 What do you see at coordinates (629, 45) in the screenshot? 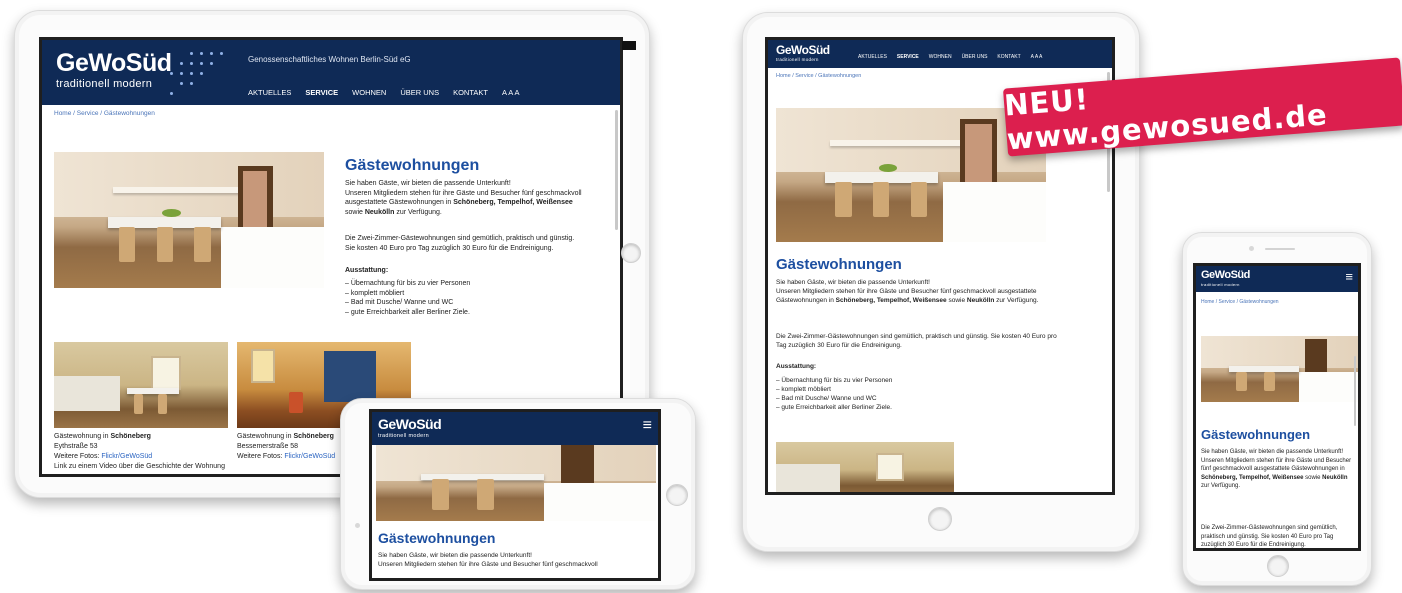
I see `window-control-icon` at bounding box center [629, 45].